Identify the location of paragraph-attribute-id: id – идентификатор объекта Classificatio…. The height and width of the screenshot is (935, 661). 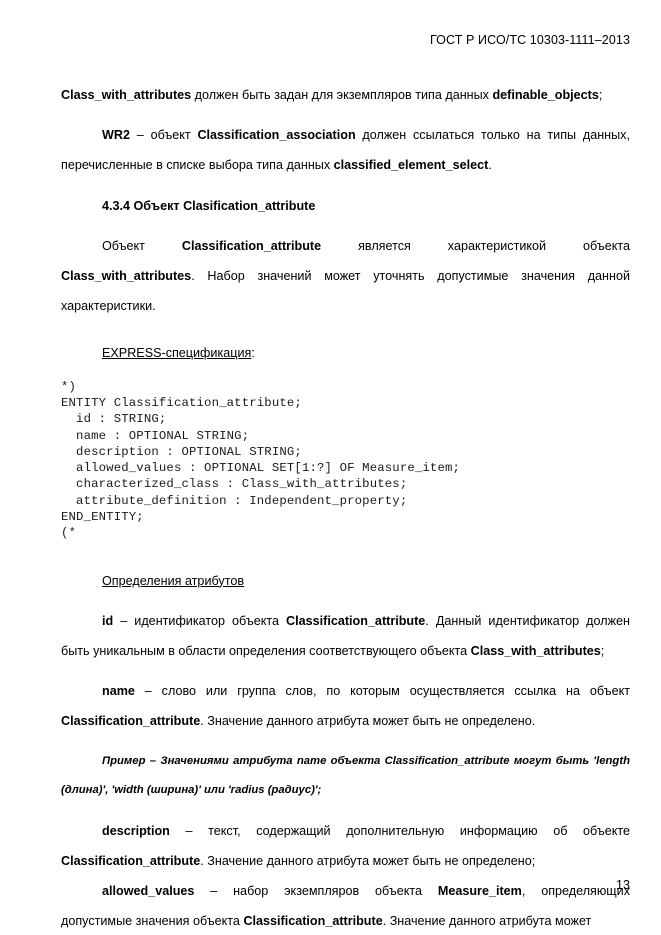
(345, 636).